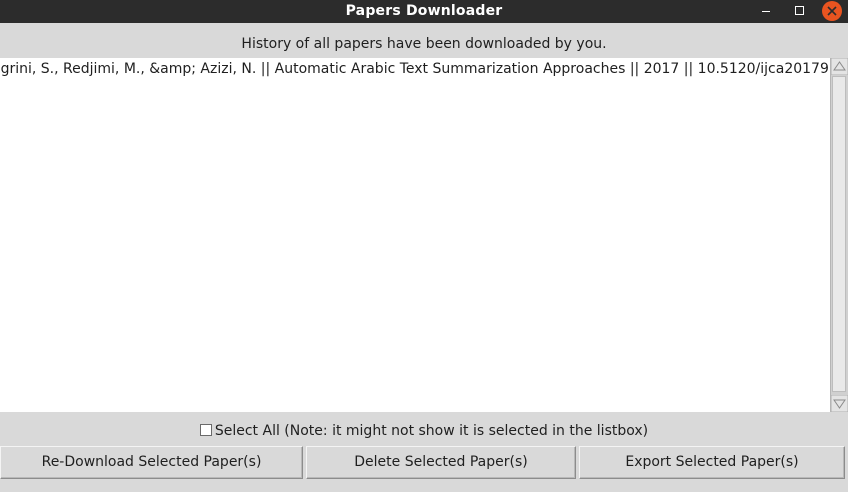 The height and width of the screenshot is (492, 848). I want to click on listbox-scrollbar, so click(839, 235).